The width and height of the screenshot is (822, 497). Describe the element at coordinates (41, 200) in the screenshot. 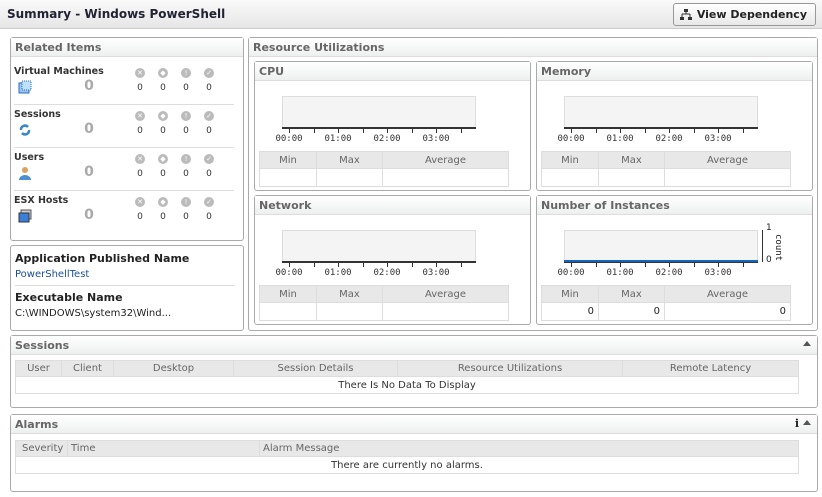

I see `related-item-name: ESX Hosts` at that location.